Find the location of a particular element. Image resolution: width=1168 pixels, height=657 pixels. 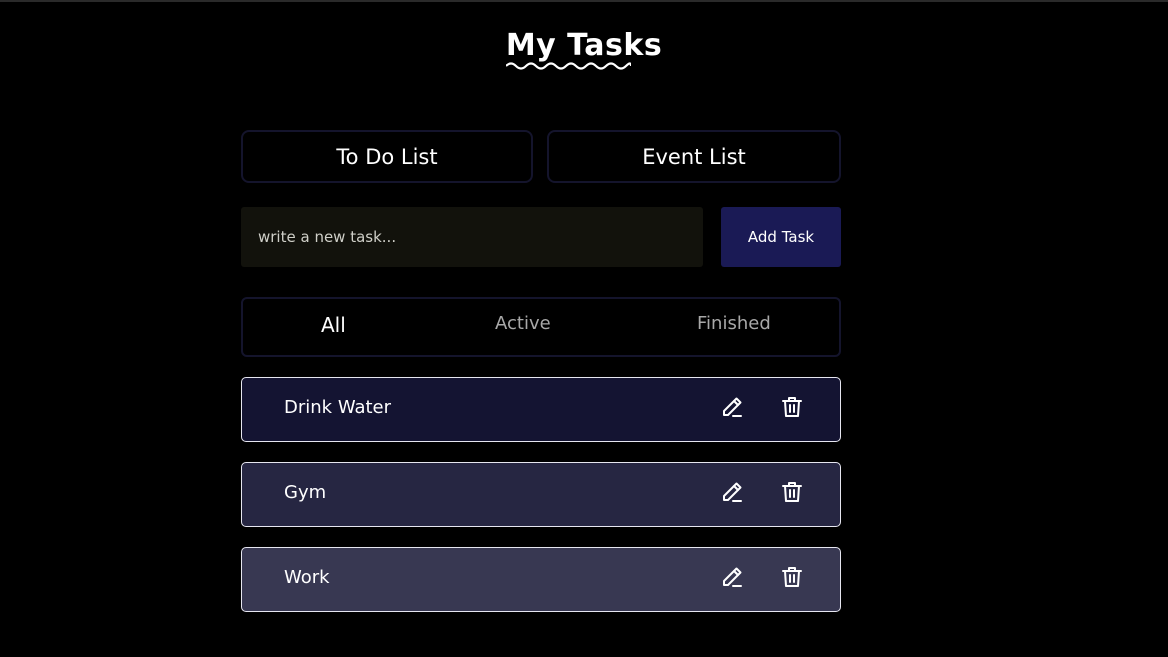

task-label: Drink Water is located at coordinates (338, 407).